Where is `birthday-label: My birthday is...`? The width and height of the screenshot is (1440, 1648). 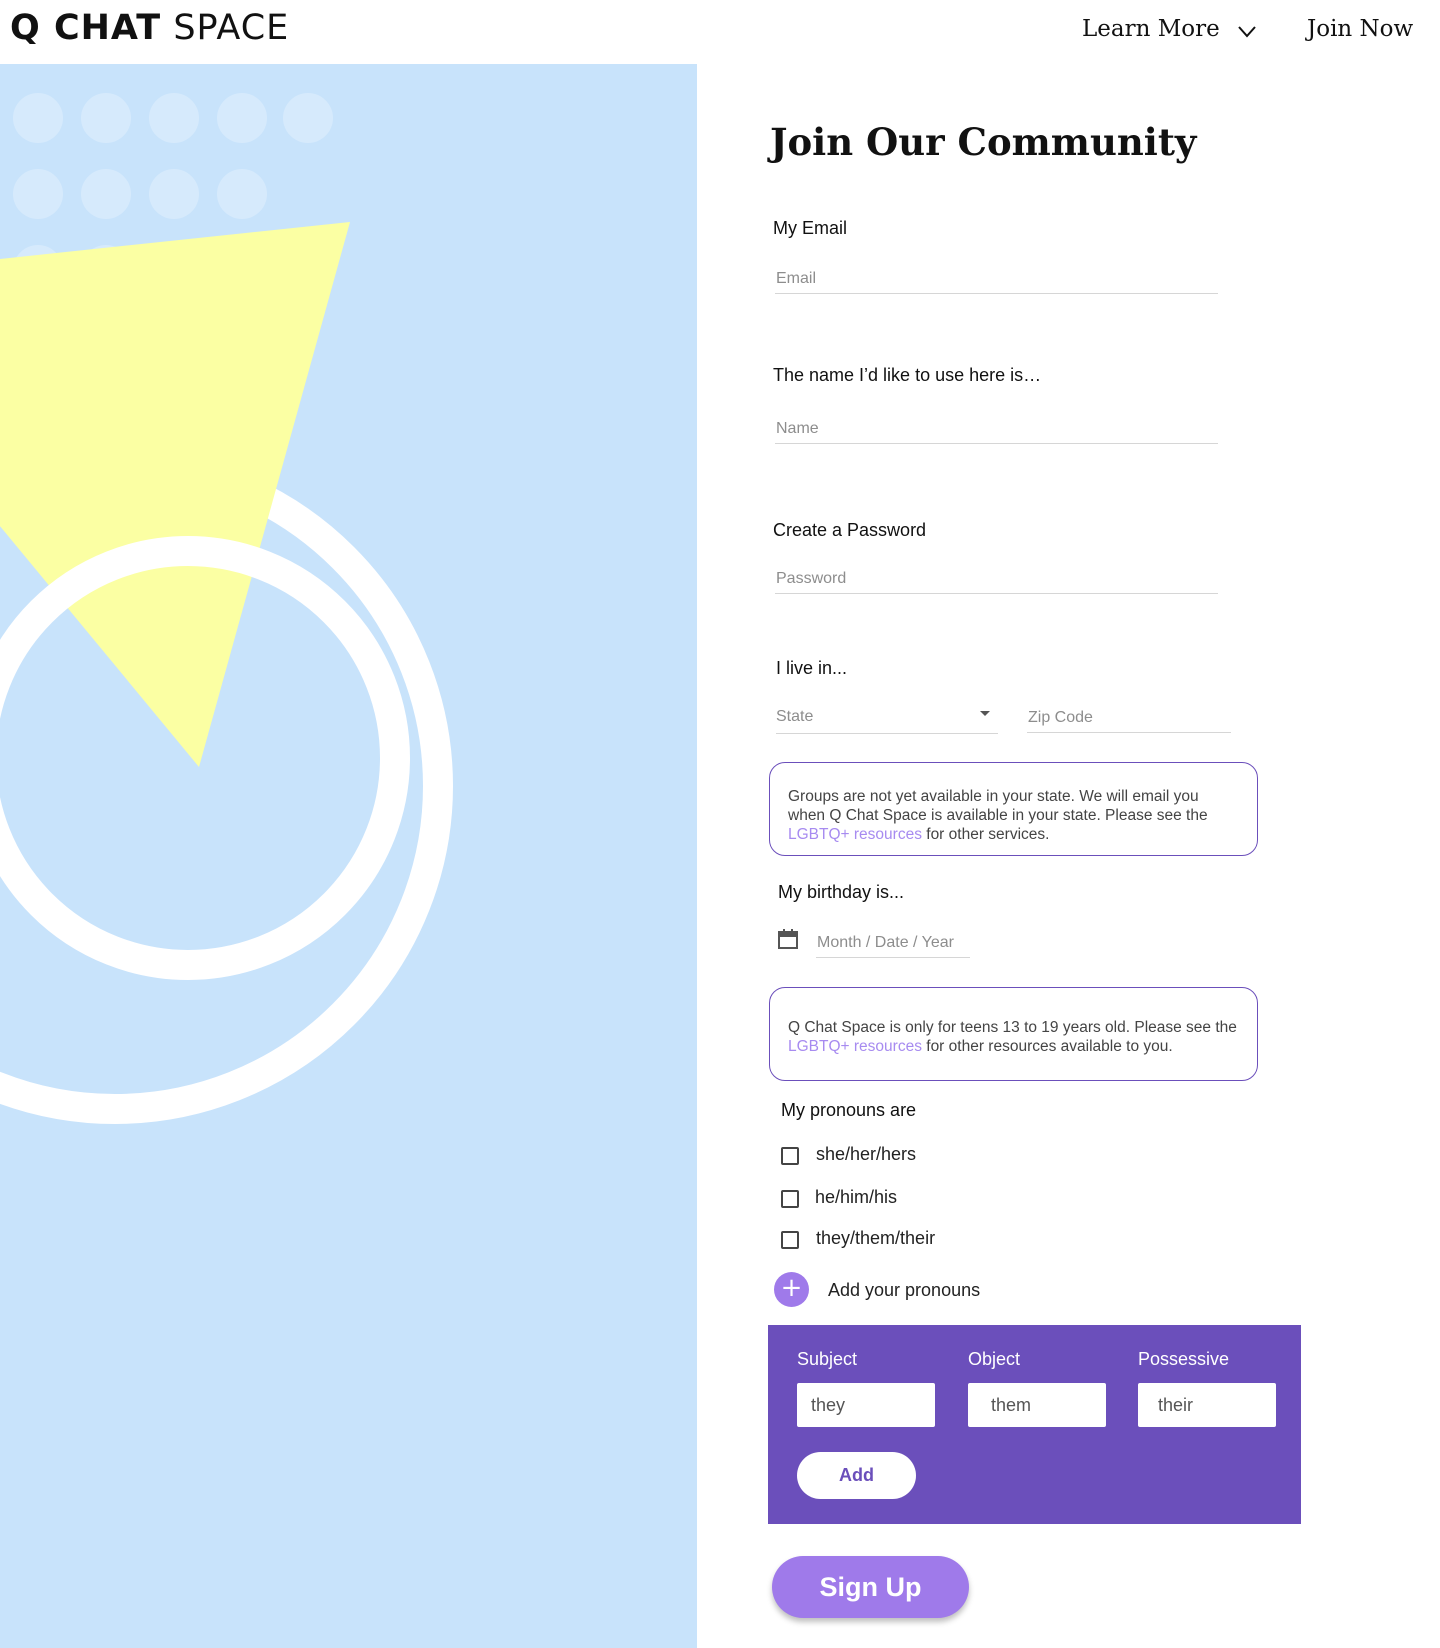
birthday-label: My birthday is... is located at coordinates (841, 892).